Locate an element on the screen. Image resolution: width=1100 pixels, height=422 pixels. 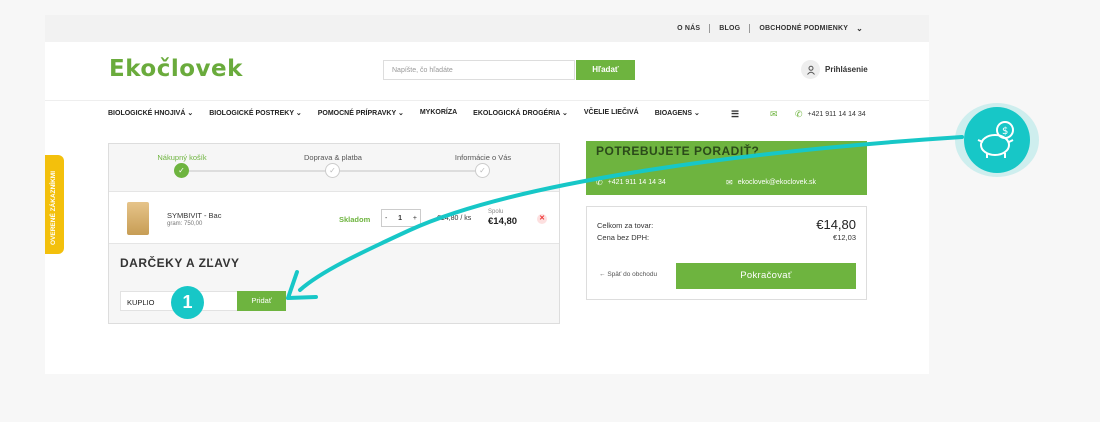
annotation-arrow-head is located at coordinates (302, 285).